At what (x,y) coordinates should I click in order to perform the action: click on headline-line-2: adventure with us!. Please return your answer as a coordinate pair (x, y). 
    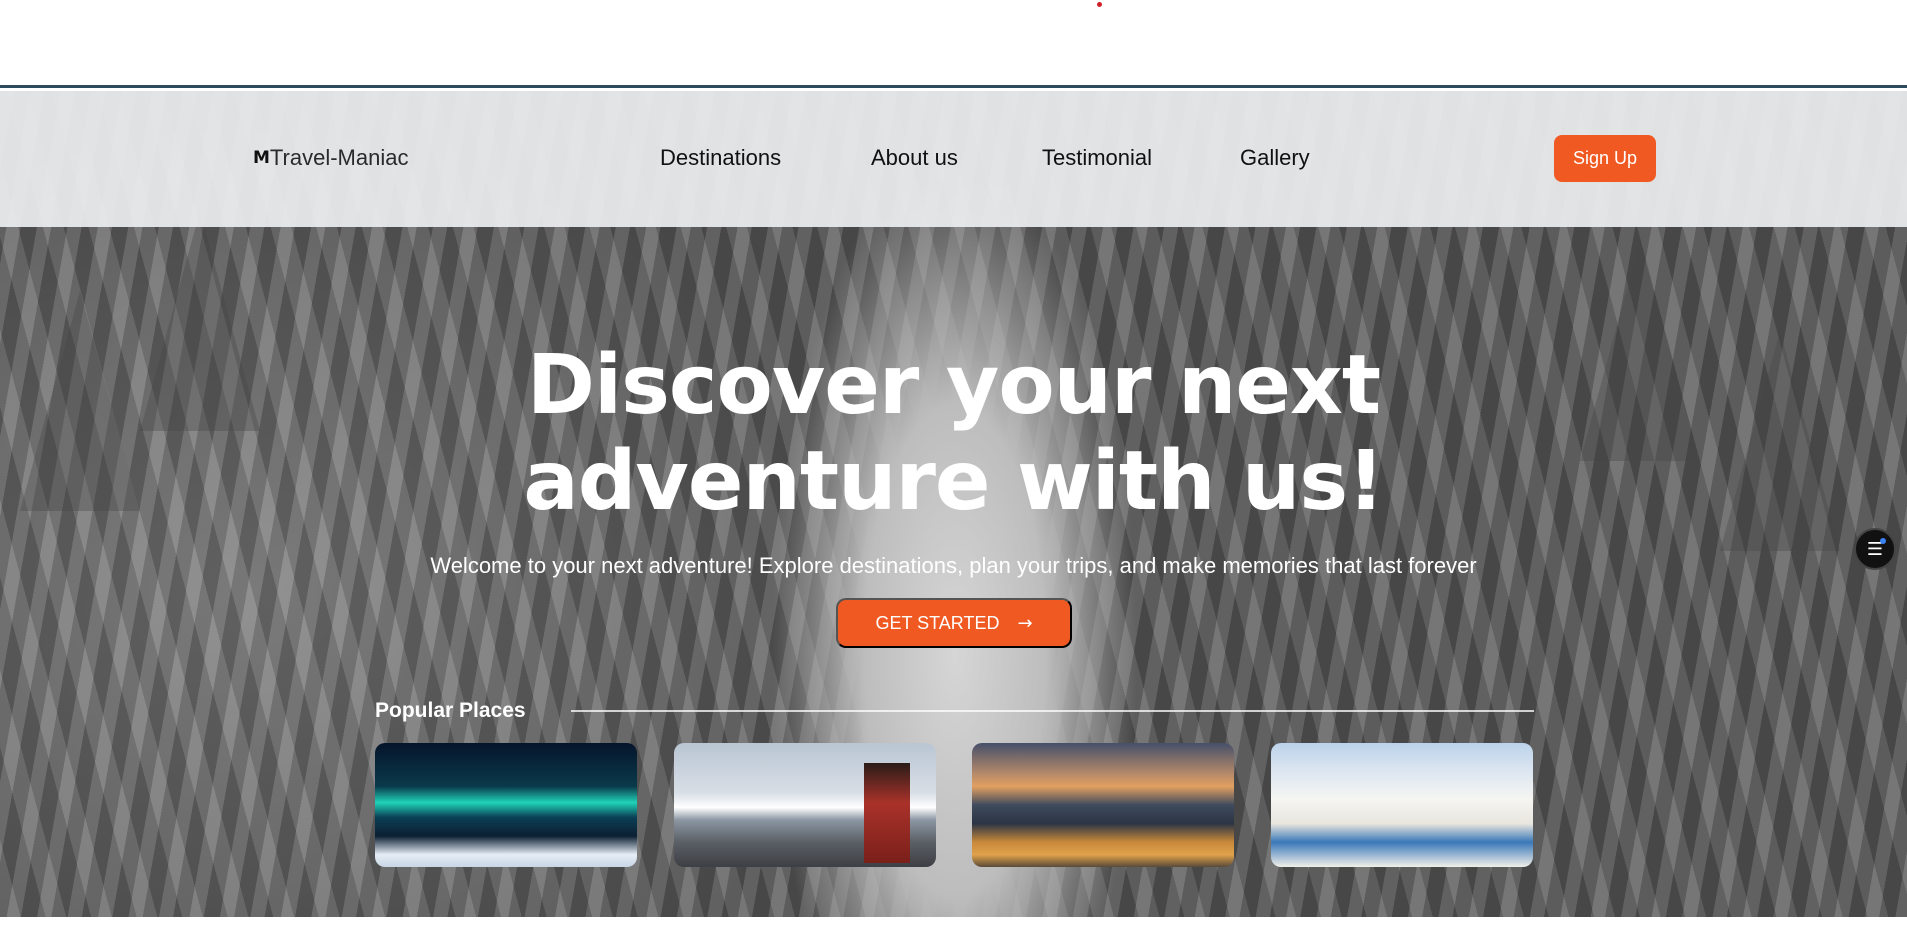
    Looking at the image, I should click on (953, 481).